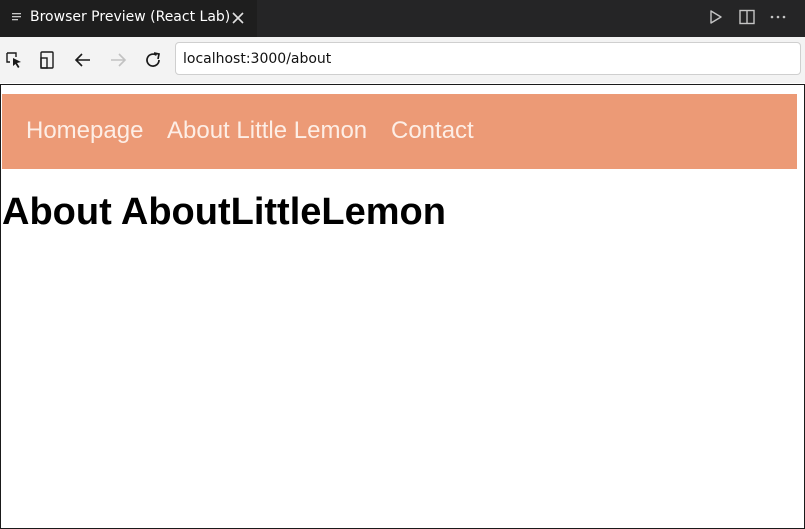 Image resolution: width=805 pixels, height=529 pixels. I want to click on inspect-icon, so click(14, 60).